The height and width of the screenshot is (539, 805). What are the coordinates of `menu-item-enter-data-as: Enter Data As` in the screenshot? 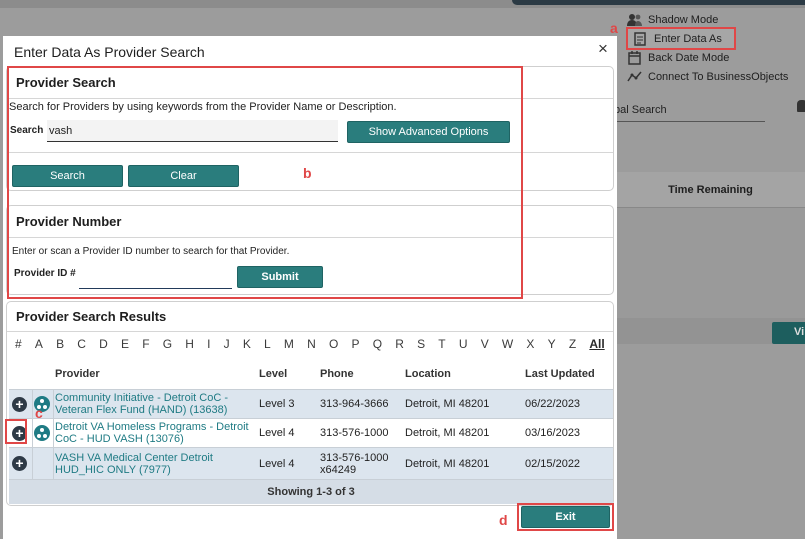 It's located at (681, 38).